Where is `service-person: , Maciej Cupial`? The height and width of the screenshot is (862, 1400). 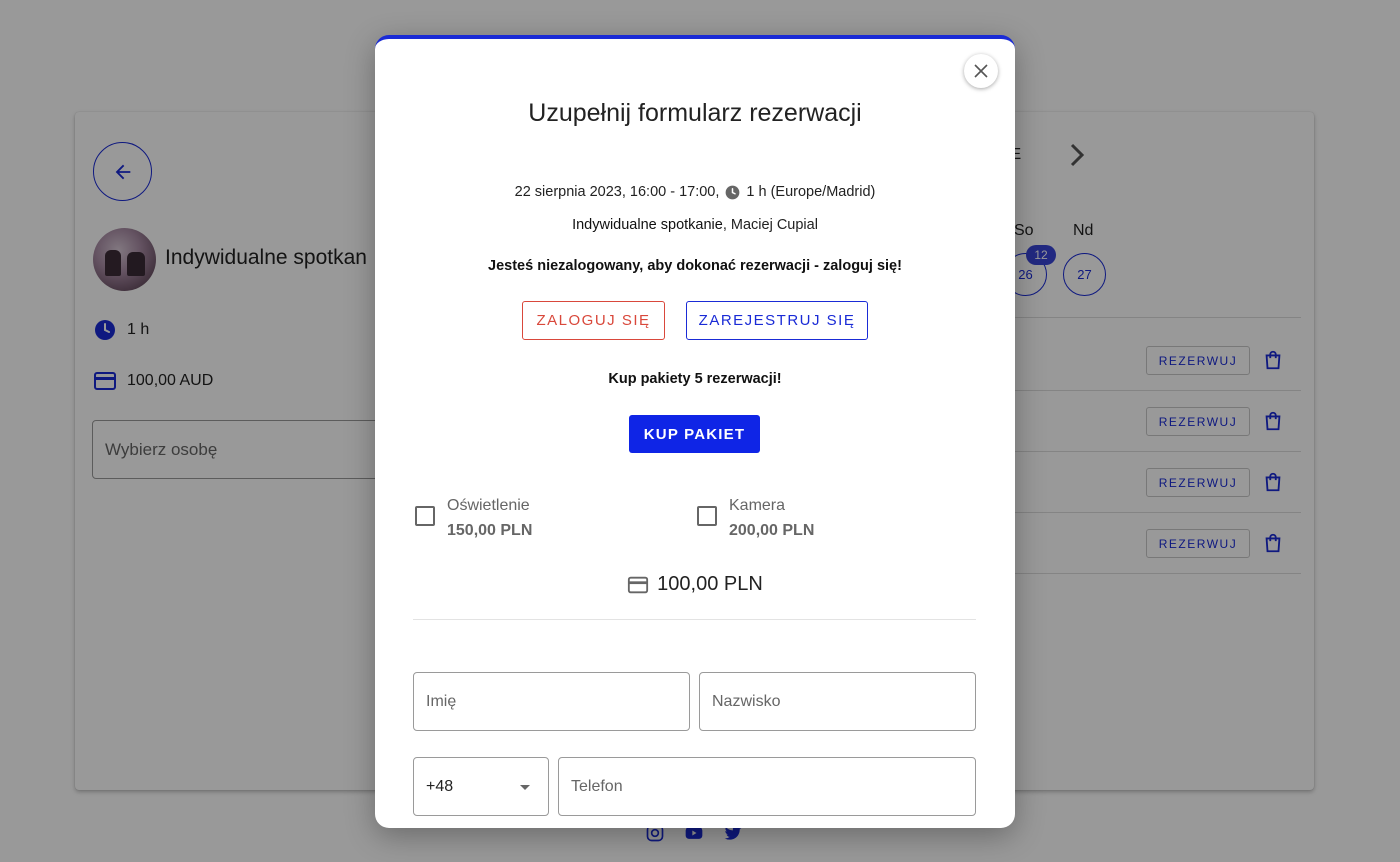 service-person: , Maciej Cupial is located at coordinates (770, 225).